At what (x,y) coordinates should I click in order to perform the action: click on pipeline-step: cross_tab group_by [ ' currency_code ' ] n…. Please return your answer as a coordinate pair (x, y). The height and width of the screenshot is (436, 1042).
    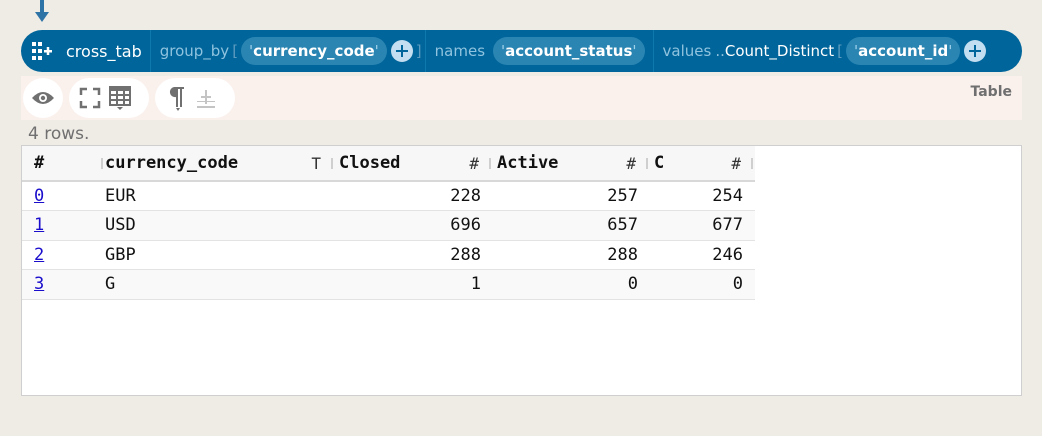
    Looking at the image, I should click on (521, 51).